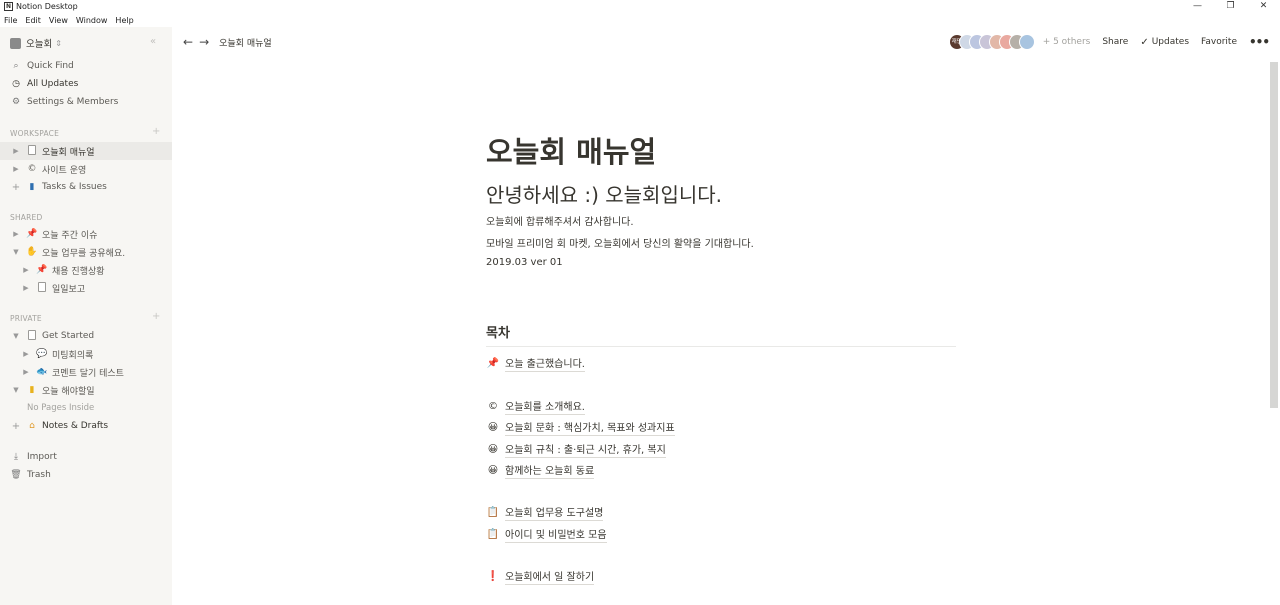 This screenshot has height=605, width=1280. Describe the element at coordinates (16, 475) in the screenshot. I see `trash-icon: 🗑` at that location.